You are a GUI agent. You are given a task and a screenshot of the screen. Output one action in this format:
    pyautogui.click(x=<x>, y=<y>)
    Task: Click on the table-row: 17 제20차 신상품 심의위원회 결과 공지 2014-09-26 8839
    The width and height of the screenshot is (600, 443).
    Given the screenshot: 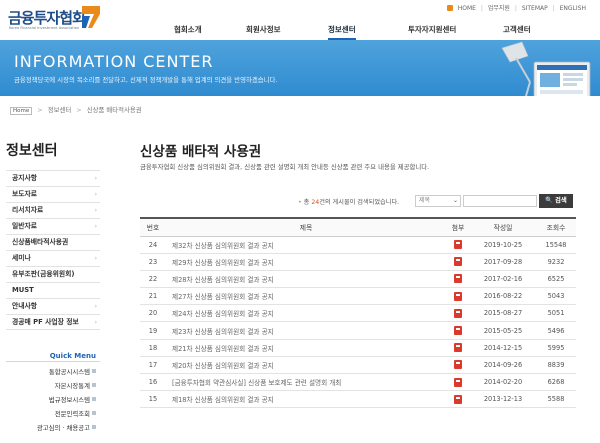 What is the action you would take?
    pyautogui.click(x=358, y=365)
    